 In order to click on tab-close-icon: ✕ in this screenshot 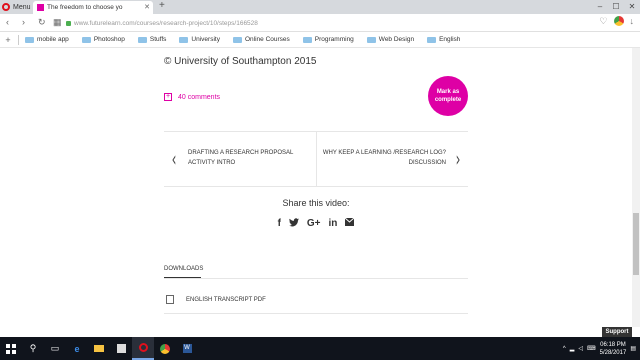, I will do `click(147, 7)`.